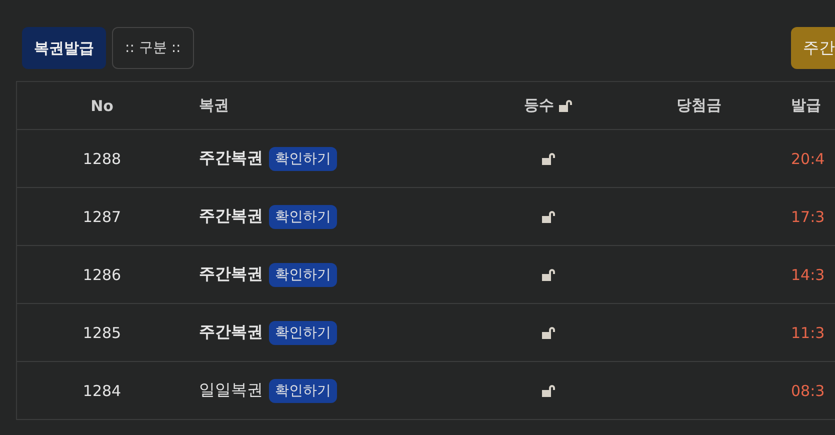 The height and width of the screenshot is (435, 835). What do you see at coordinates (102, 333) in the screenshot?
I see `table-cell-text: 1285` at bounding box center [102, 333].